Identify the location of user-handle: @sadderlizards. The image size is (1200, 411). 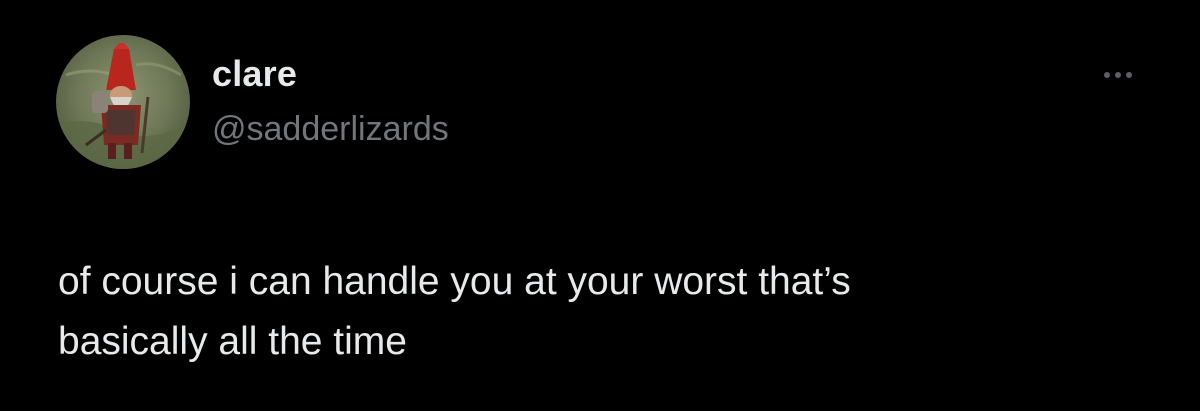
(330, 129).